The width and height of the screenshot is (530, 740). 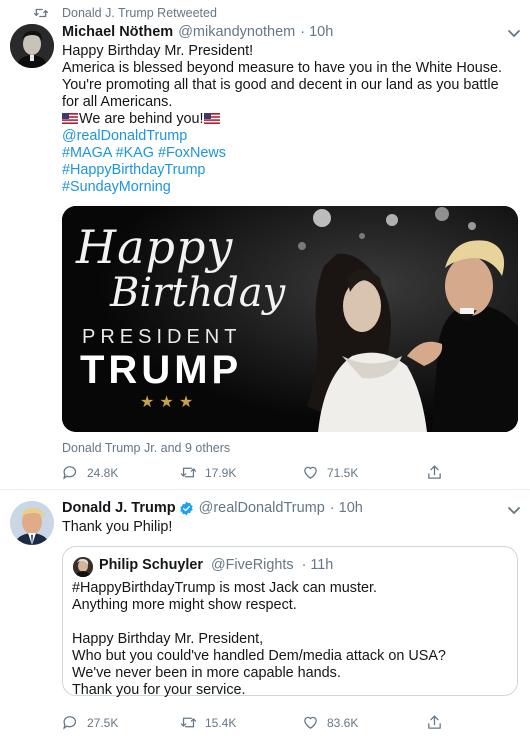 I want to click on tweet-header: Michael Nöthem @mikandynothem · 10h, so click(x=197, y=32).